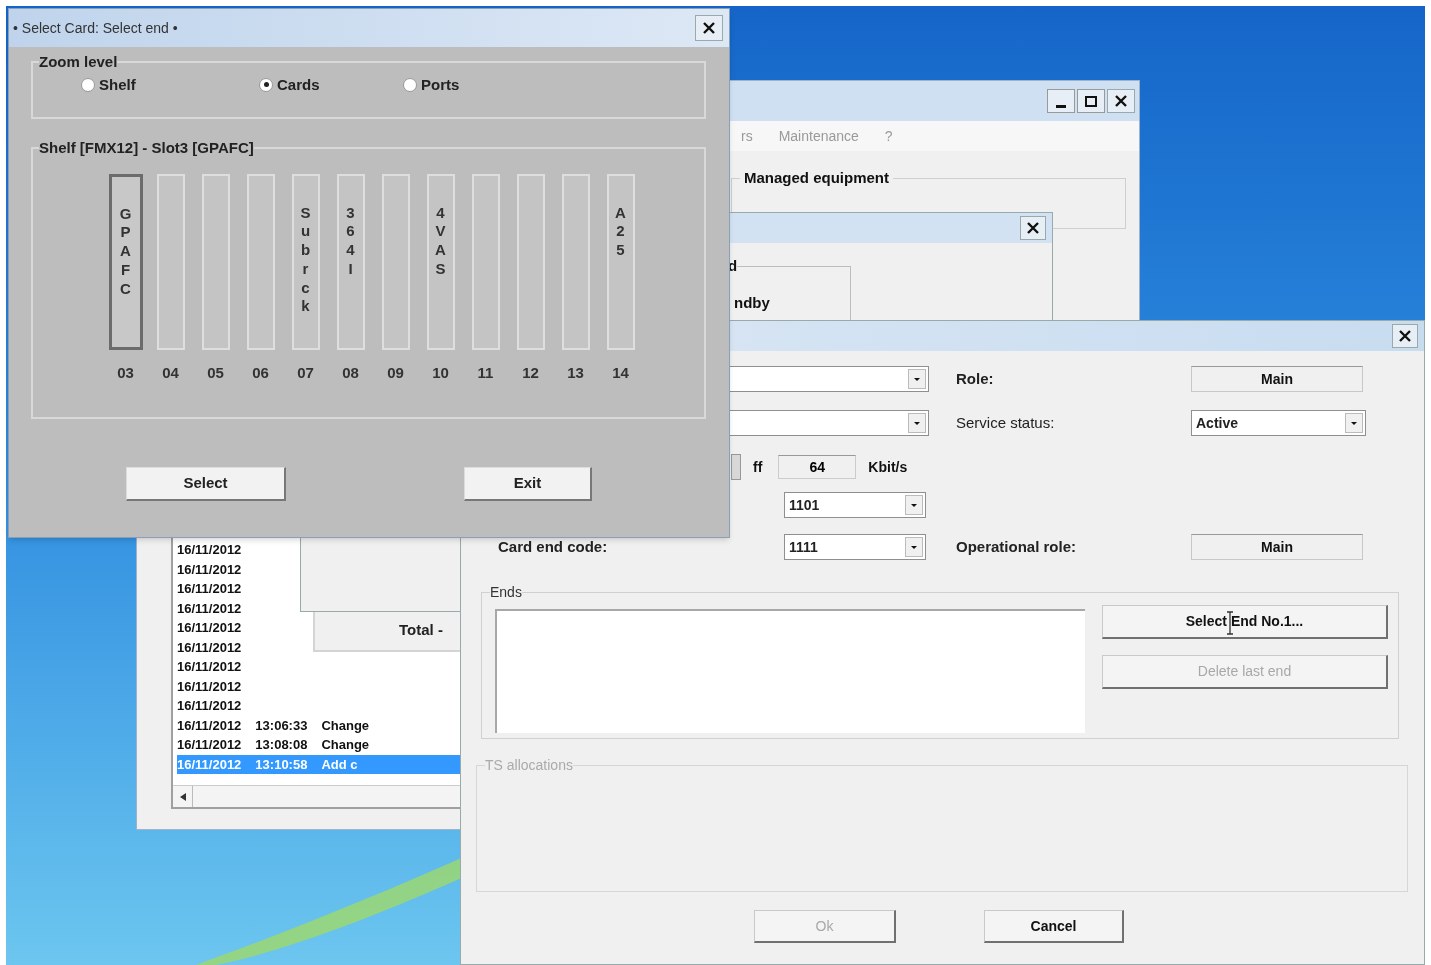  Describe the element at coordinates (485, 372) in the screenshot. I see `slot-number: 11` at that location.